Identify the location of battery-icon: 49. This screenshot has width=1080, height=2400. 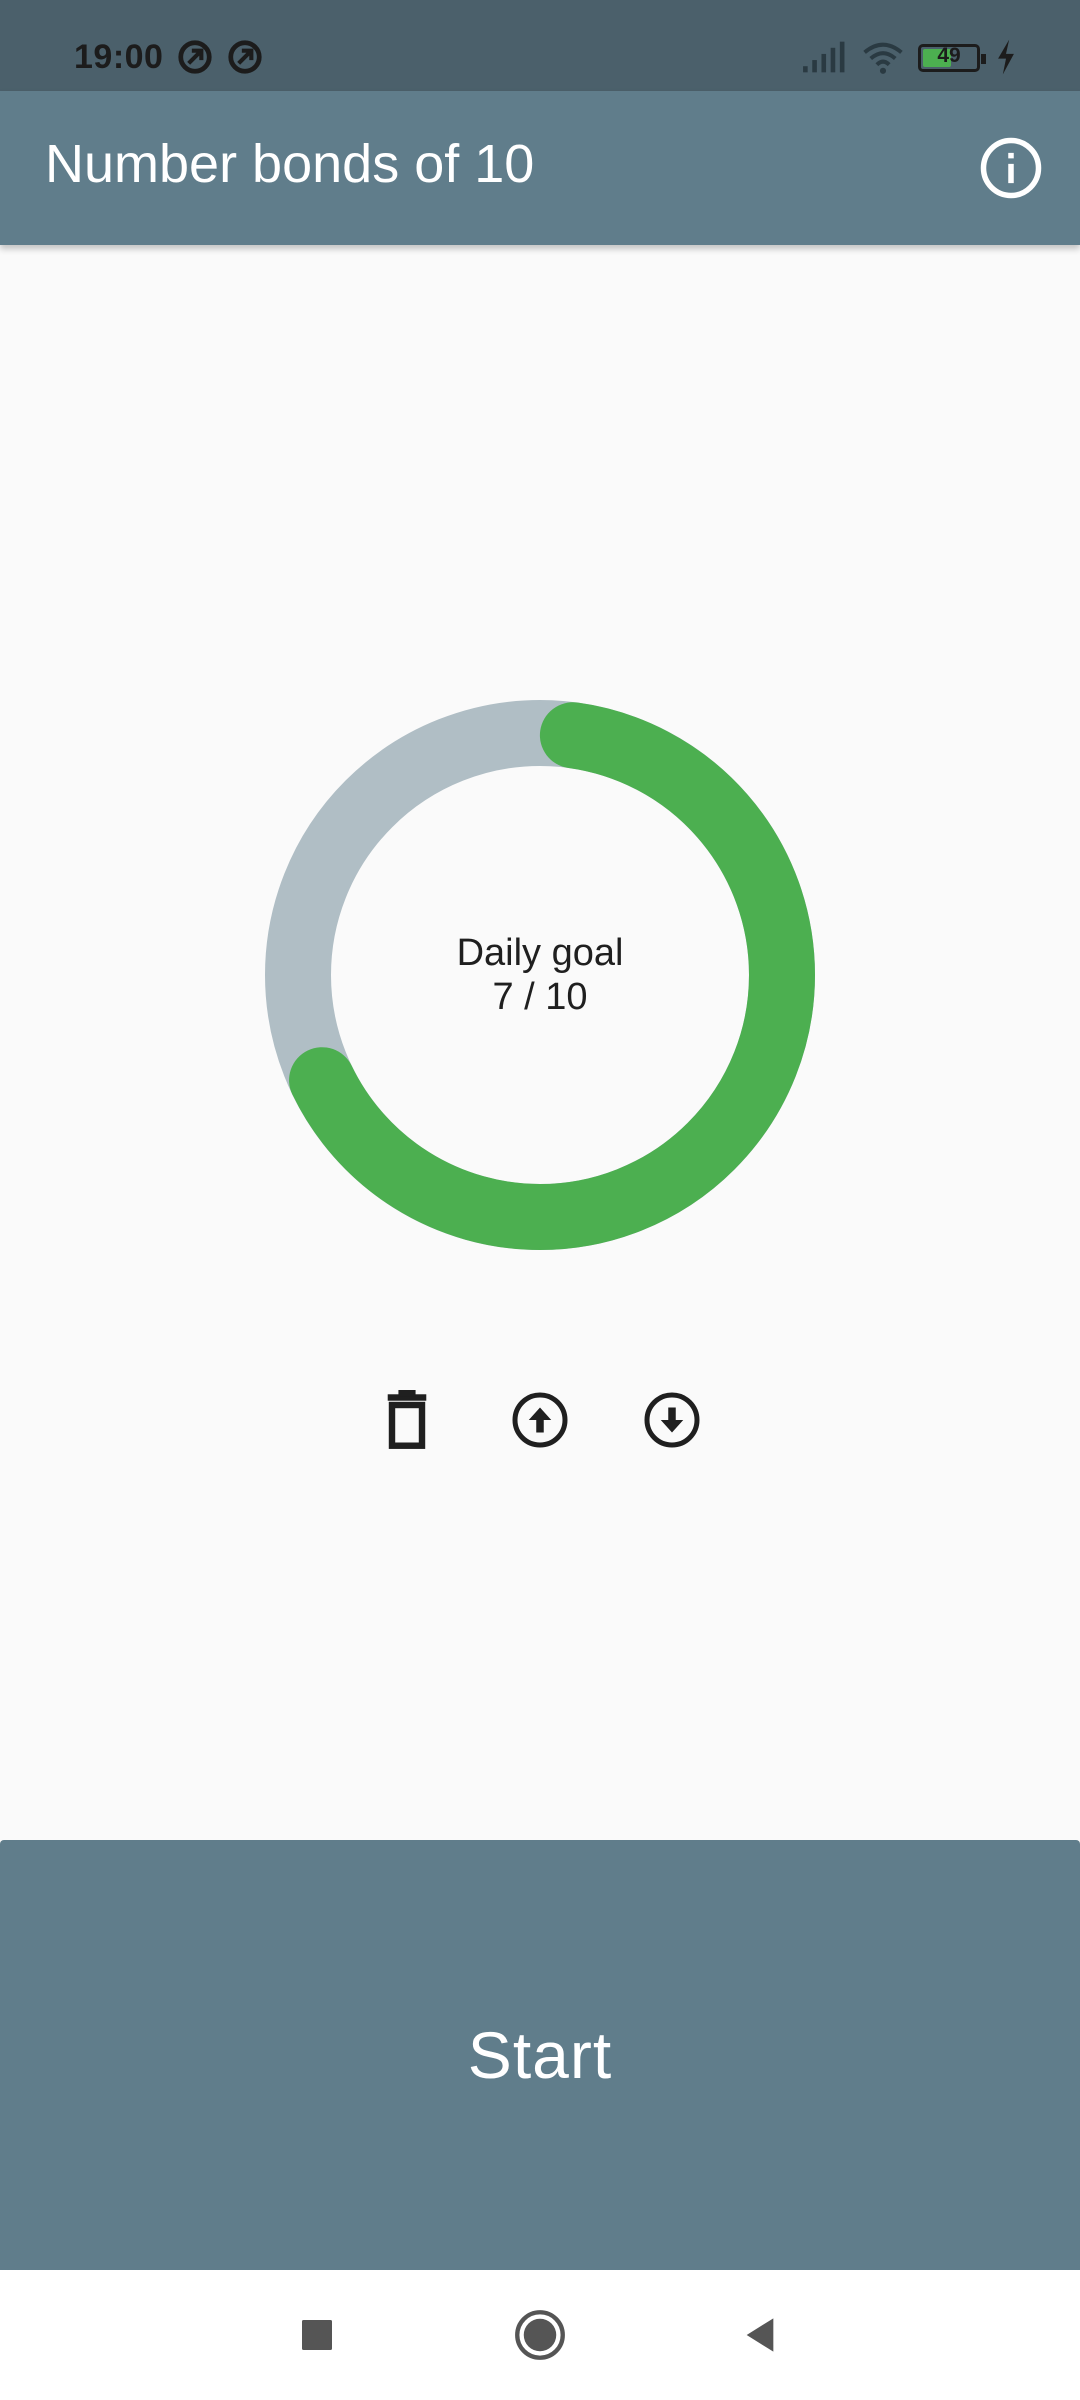
(952, 58).